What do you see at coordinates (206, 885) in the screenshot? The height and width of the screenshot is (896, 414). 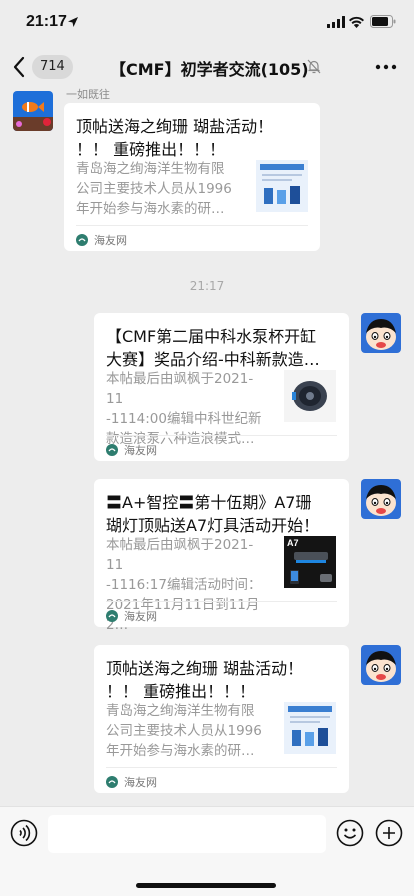 I see `home-indicator` at bounding box center [206, 885].